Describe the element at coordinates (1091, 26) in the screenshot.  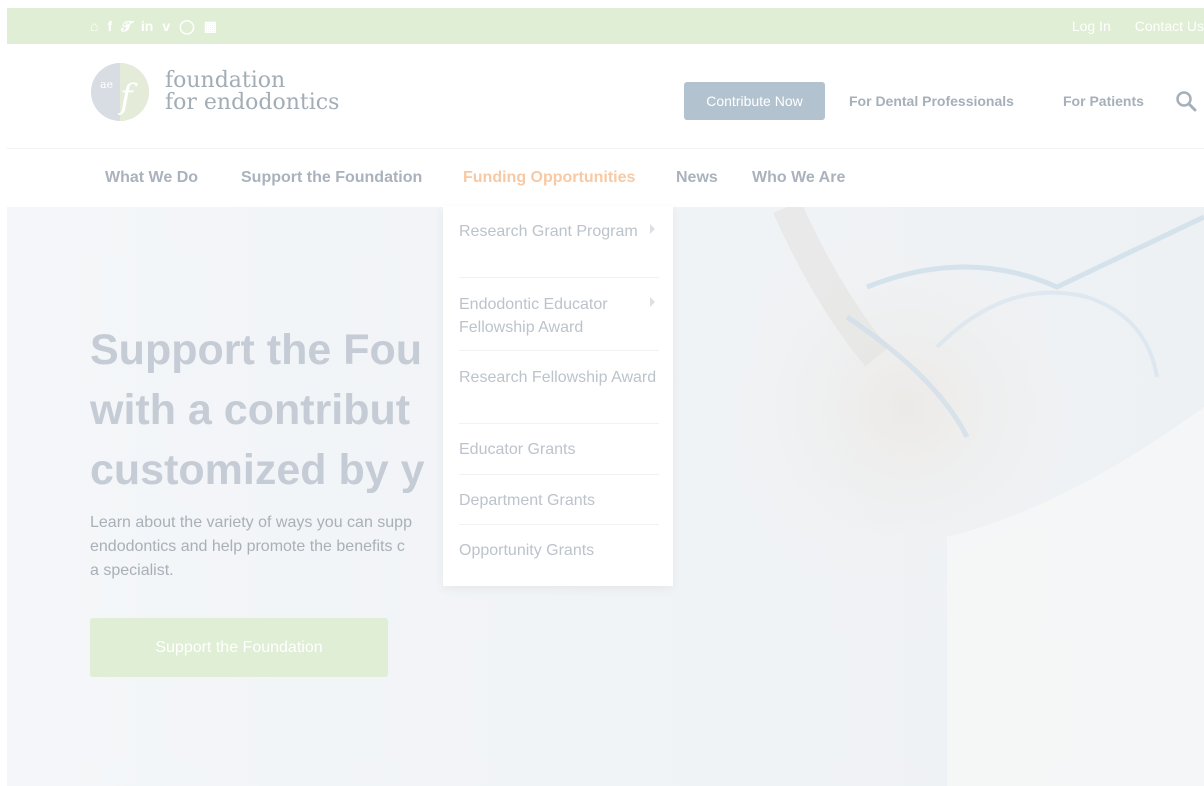
I see `log-in-link: Log In` at that location.